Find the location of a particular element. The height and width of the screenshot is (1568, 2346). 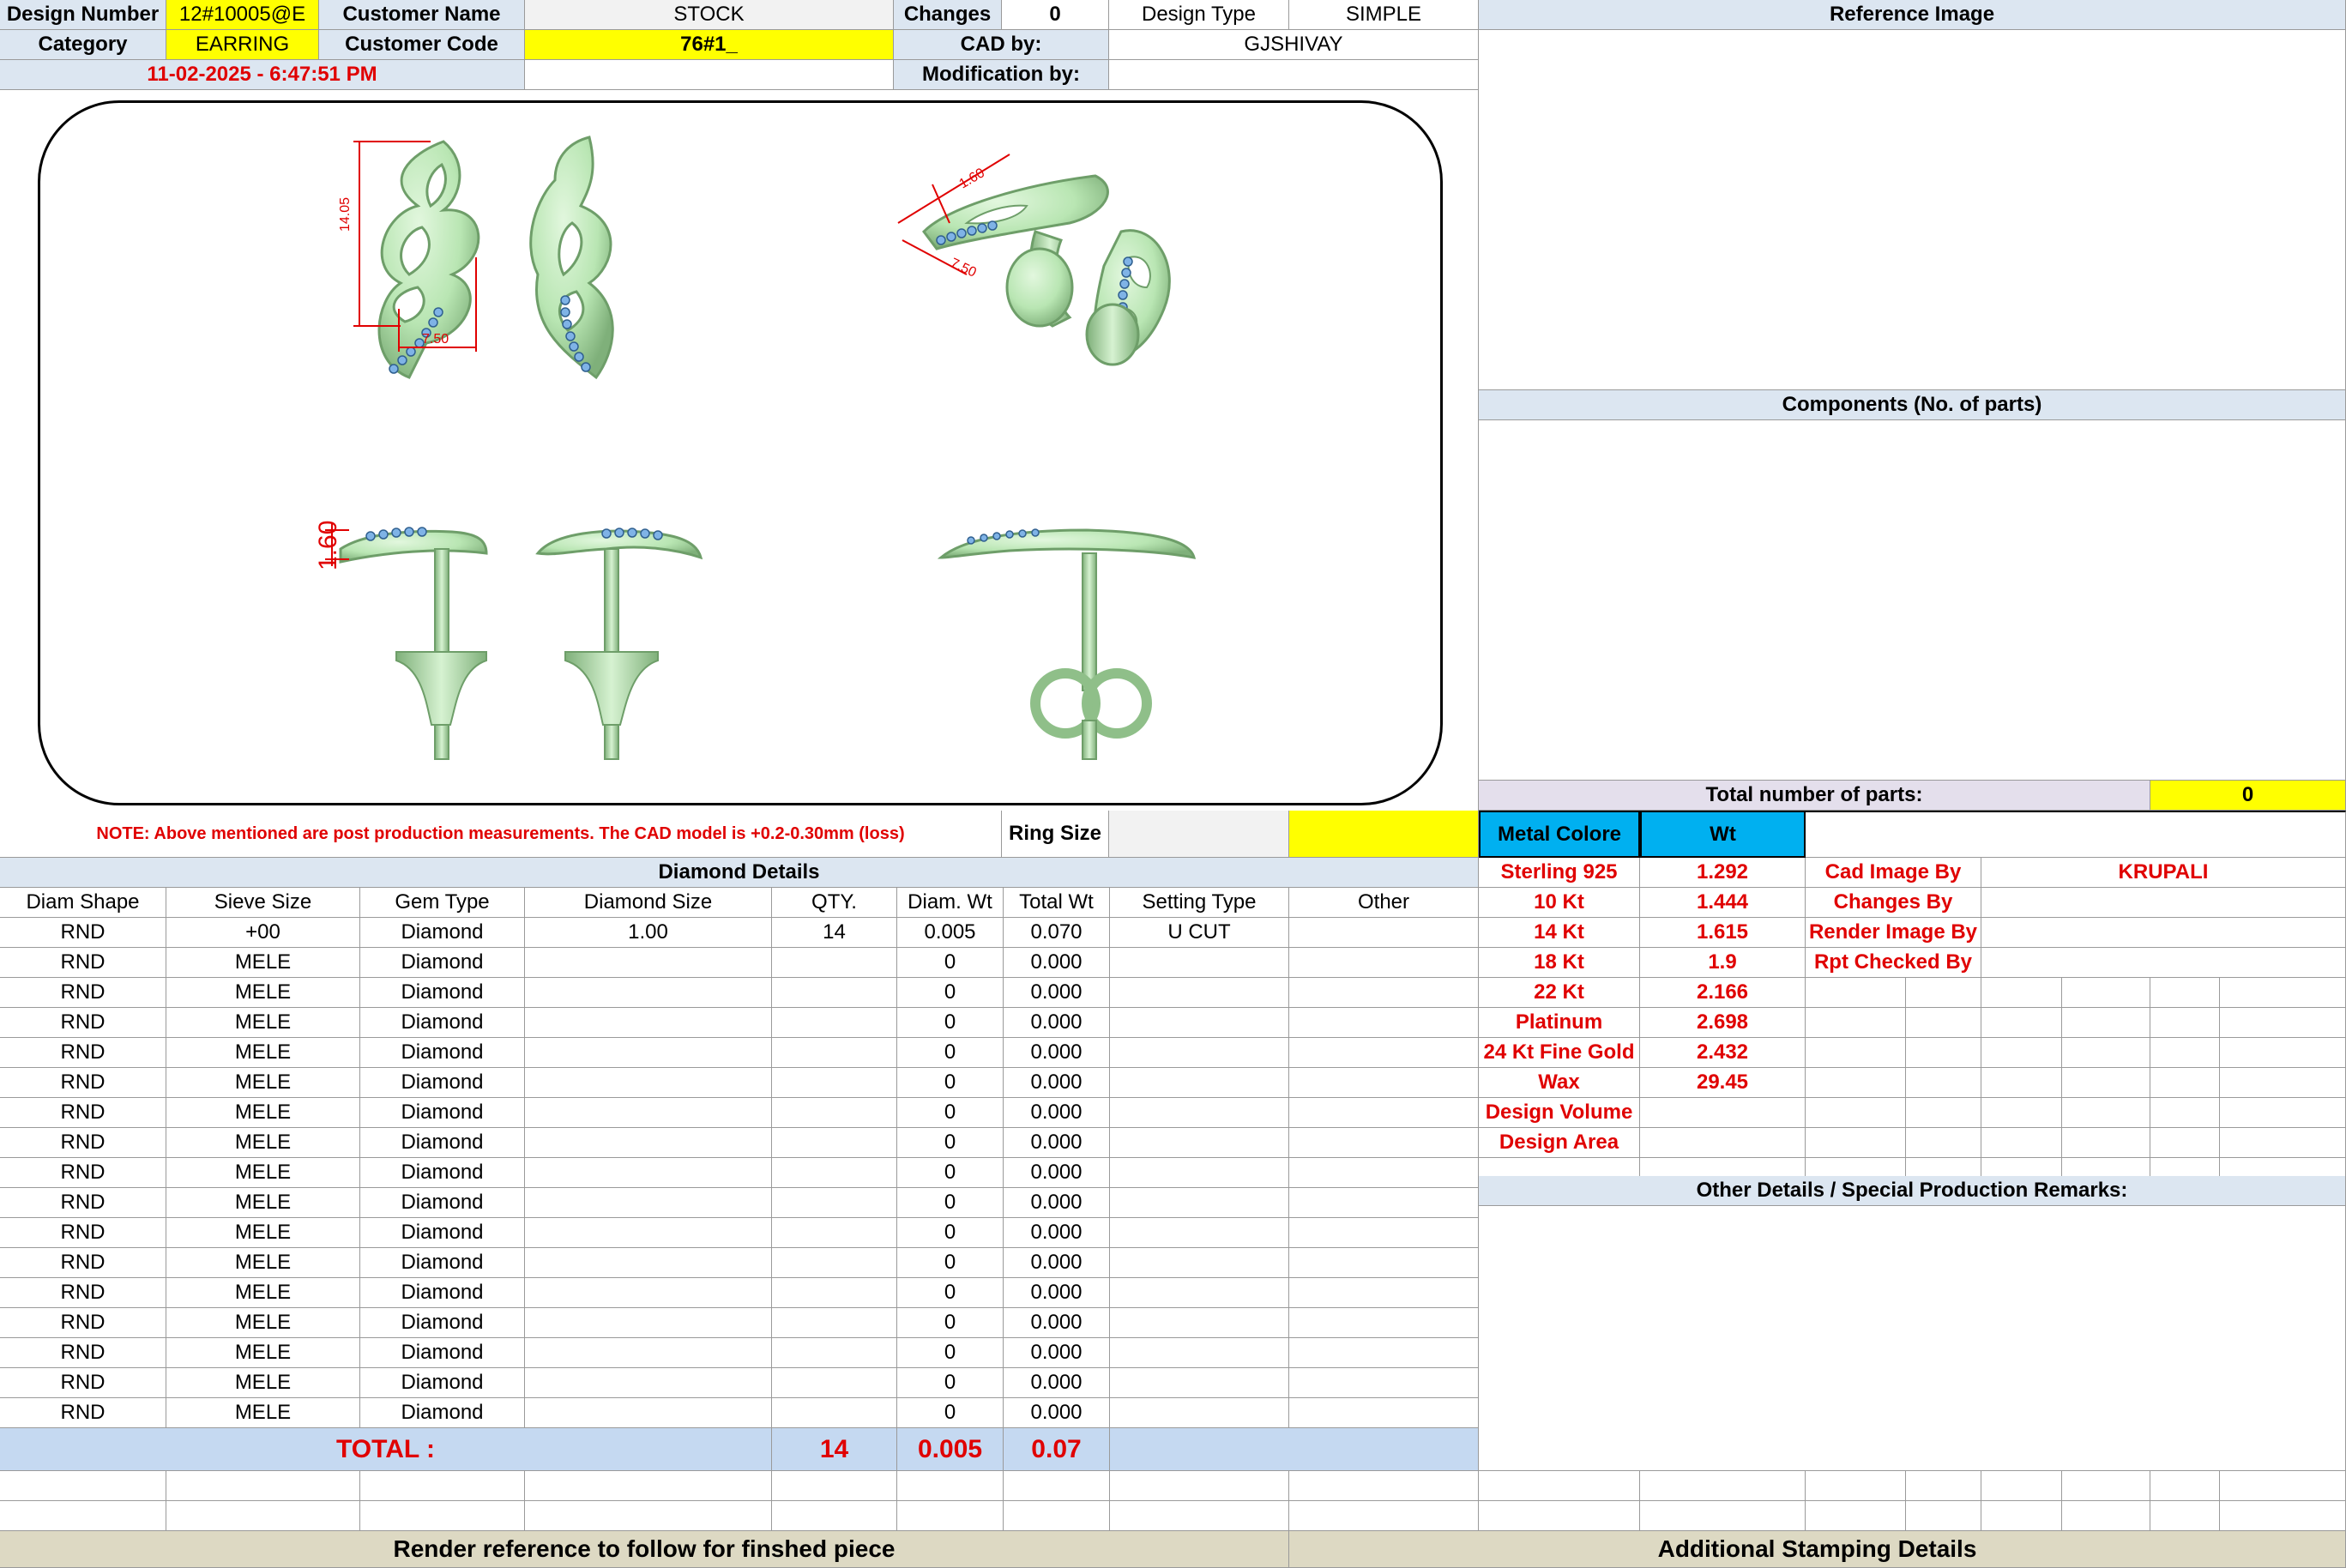

customer-code-value: 76#1_ is located at coordinates (710, 45).